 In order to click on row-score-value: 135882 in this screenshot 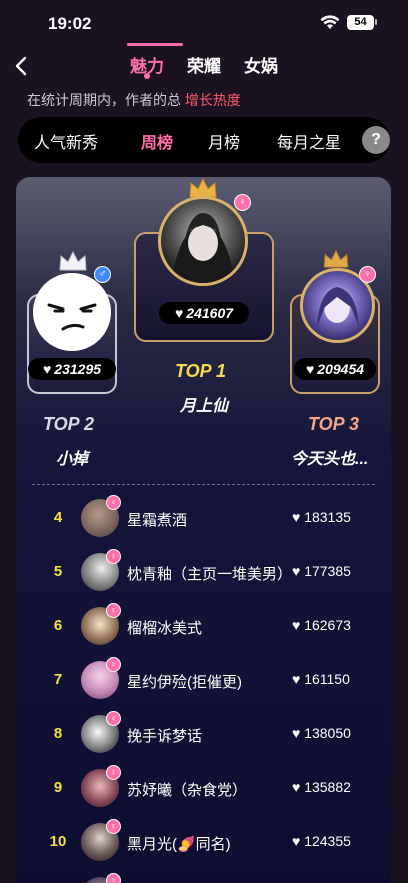, I will do `click(327, 787)`.